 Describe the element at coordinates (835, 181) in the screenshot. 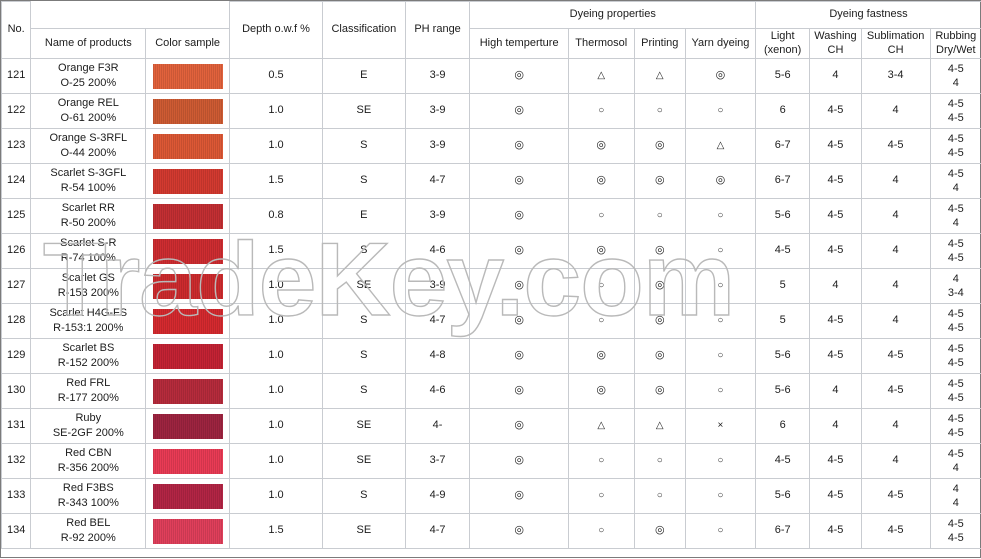

I see `cell-washing: 4-5` at that location.